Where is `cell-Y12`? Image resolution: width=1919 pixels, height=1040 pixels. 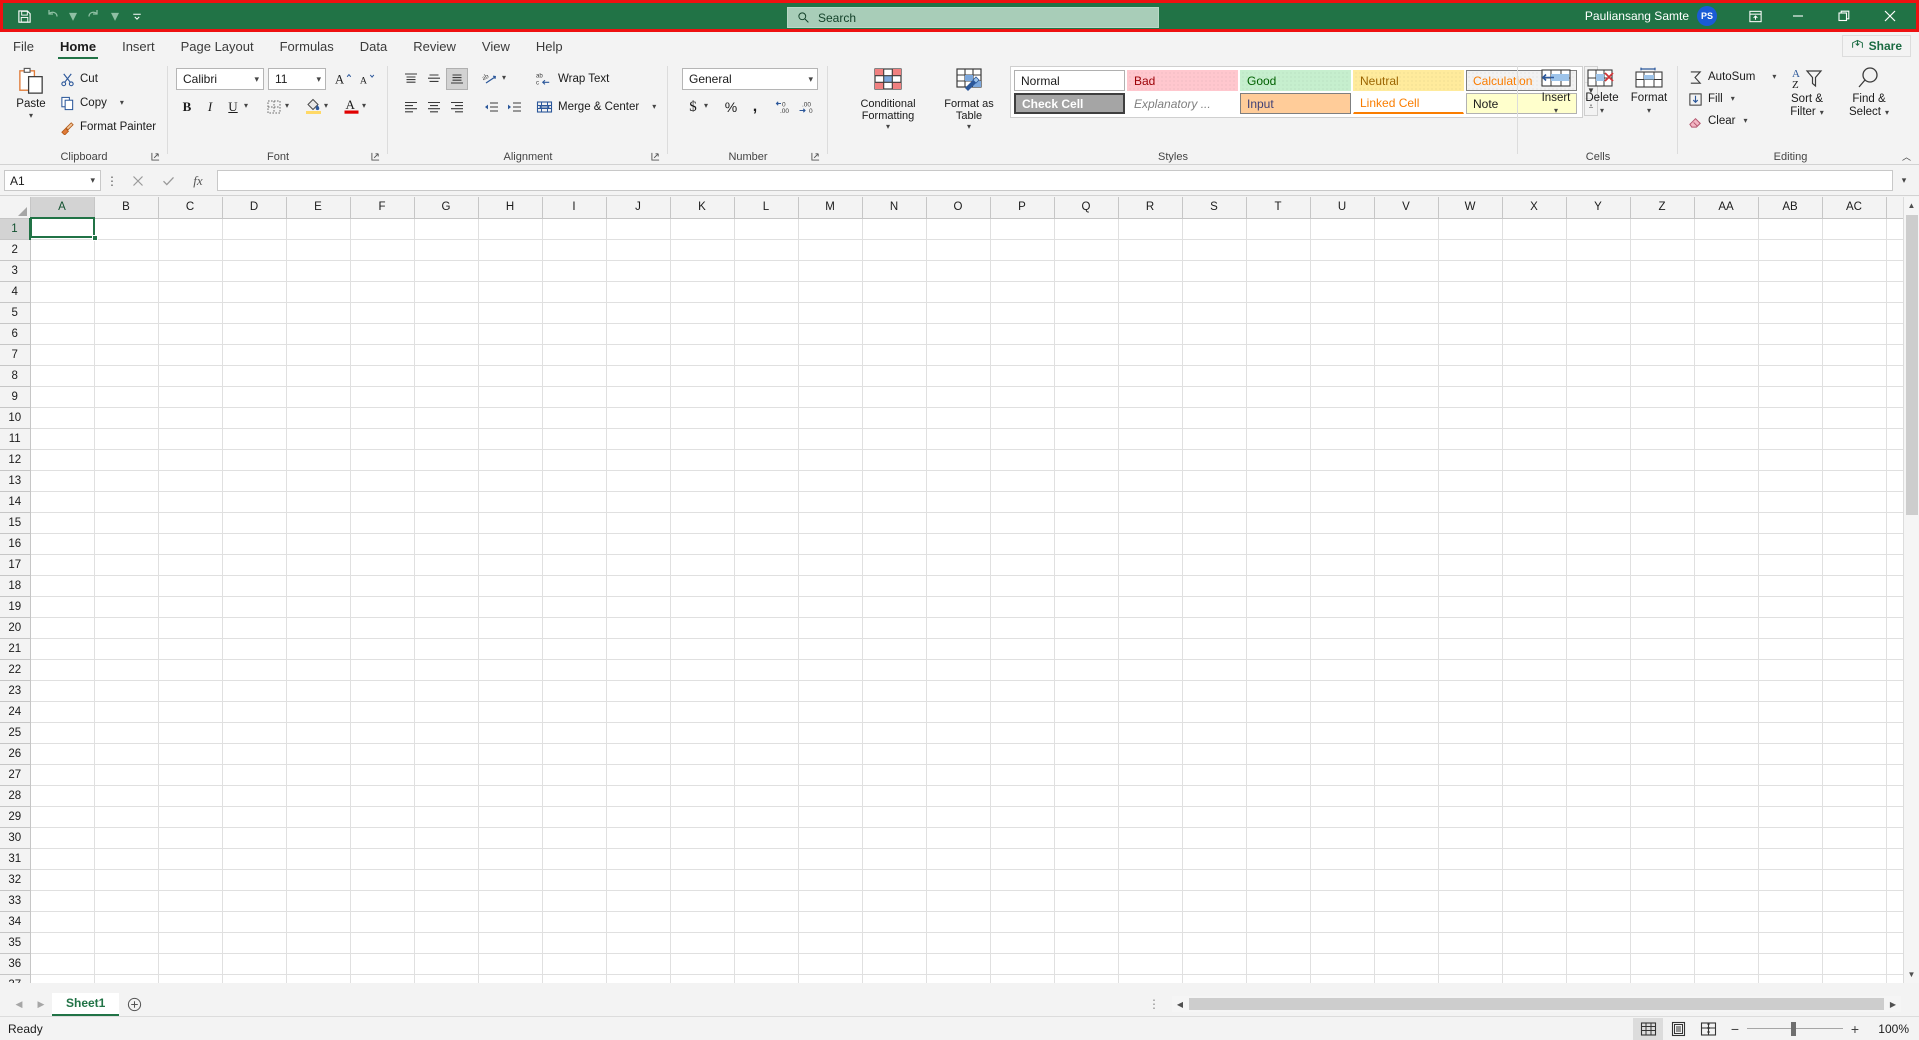
cell-Y12 is located at coordinates (1598, 460).